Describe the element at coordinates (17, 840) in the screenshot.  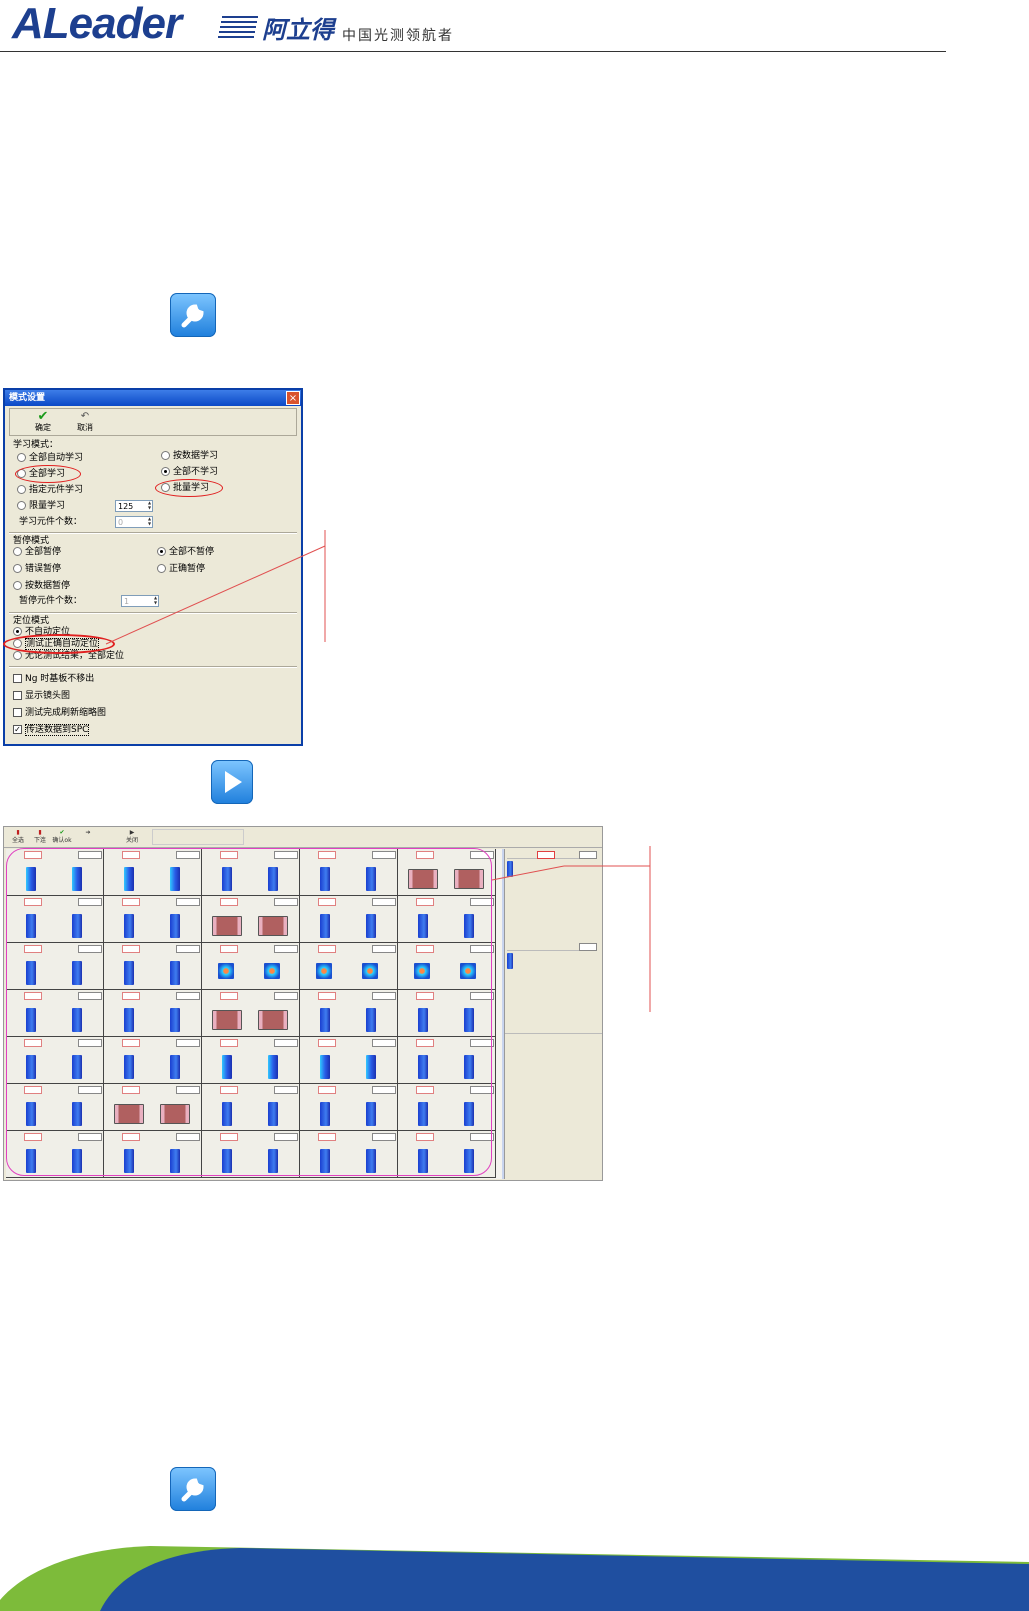
I see `toolbar-label: 全选` at that location.